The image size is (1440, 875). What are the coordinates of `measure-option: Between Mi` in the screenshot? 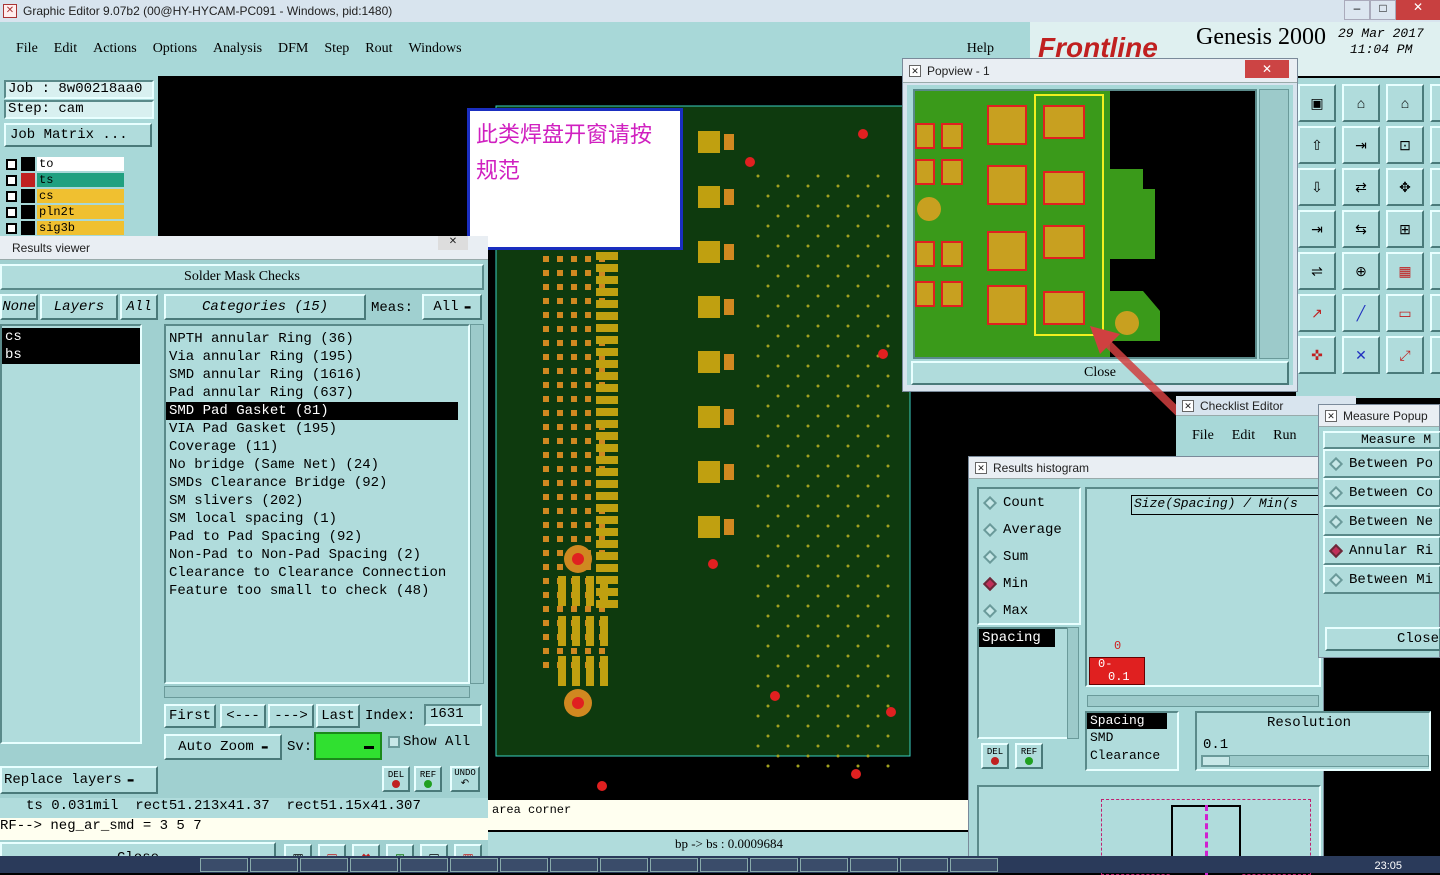 It's located at (1381, 579).